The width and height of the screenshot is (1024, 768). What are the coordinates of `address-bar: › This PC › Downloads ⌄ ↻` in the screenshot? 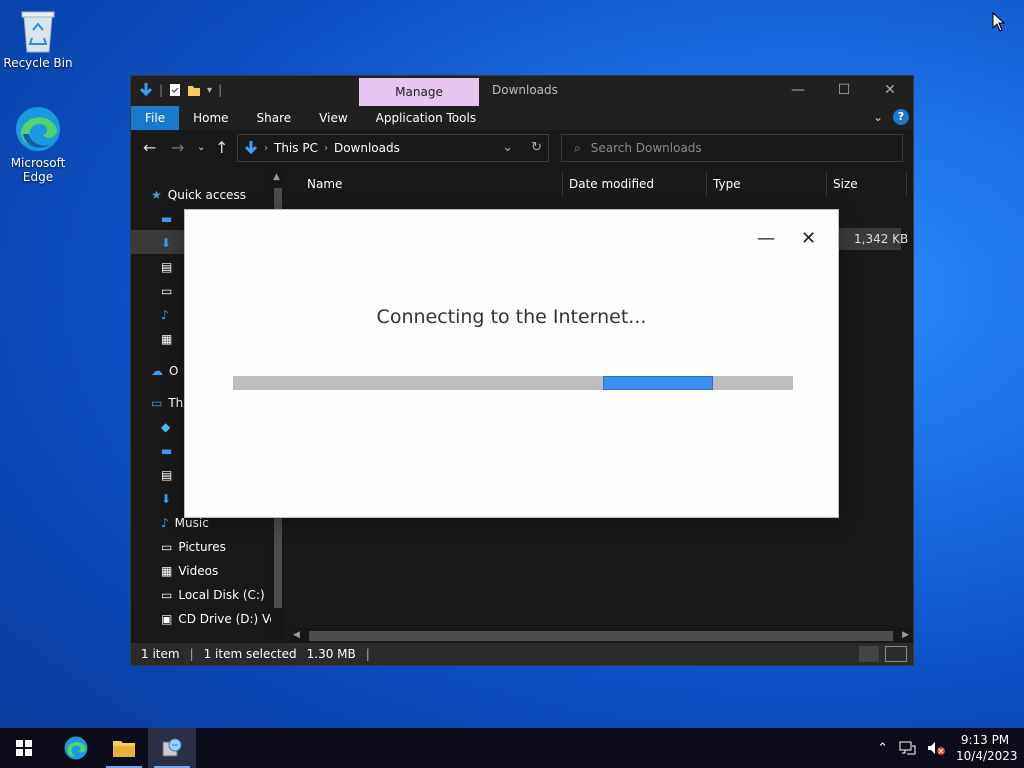 It's located at (393, 148).